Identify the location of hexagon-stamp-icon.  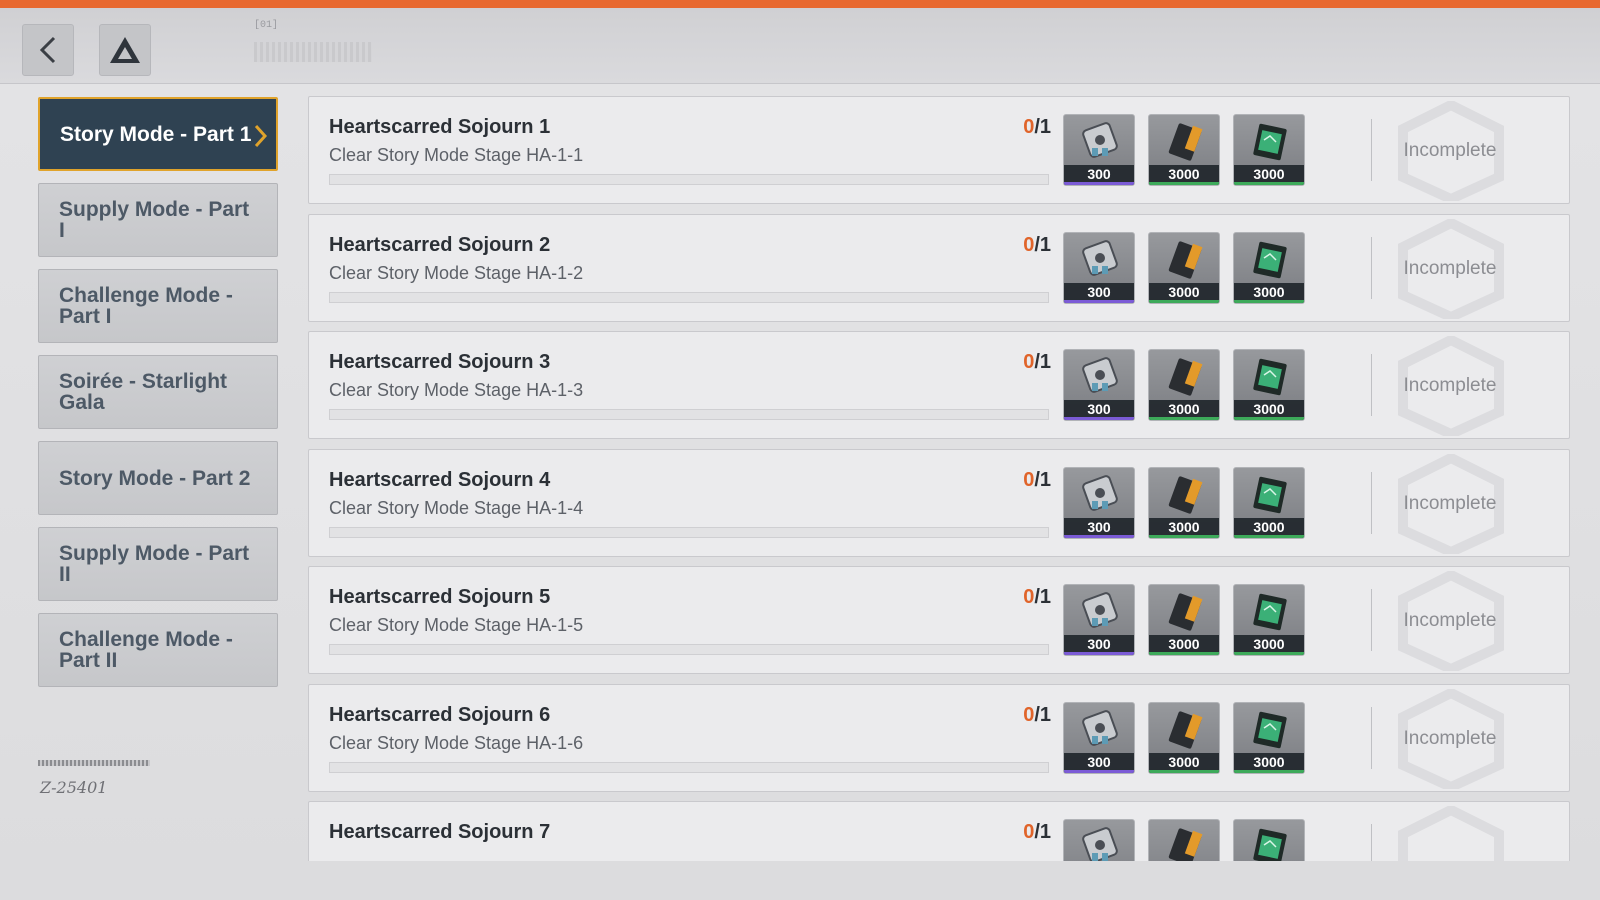
(1451, 833).